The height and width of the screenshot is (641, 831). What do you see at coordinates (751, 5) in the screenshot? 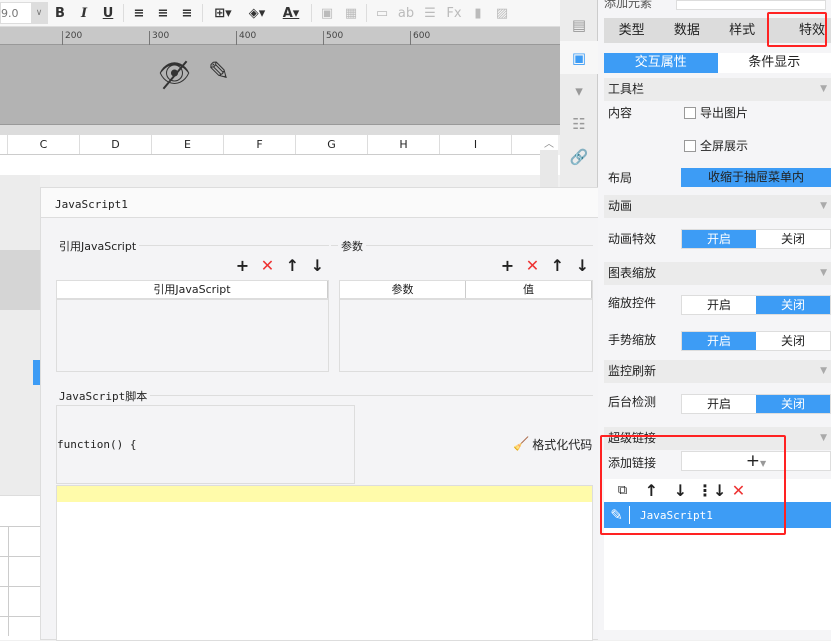
I see `add-element-input` at bounding box center [751, 5].